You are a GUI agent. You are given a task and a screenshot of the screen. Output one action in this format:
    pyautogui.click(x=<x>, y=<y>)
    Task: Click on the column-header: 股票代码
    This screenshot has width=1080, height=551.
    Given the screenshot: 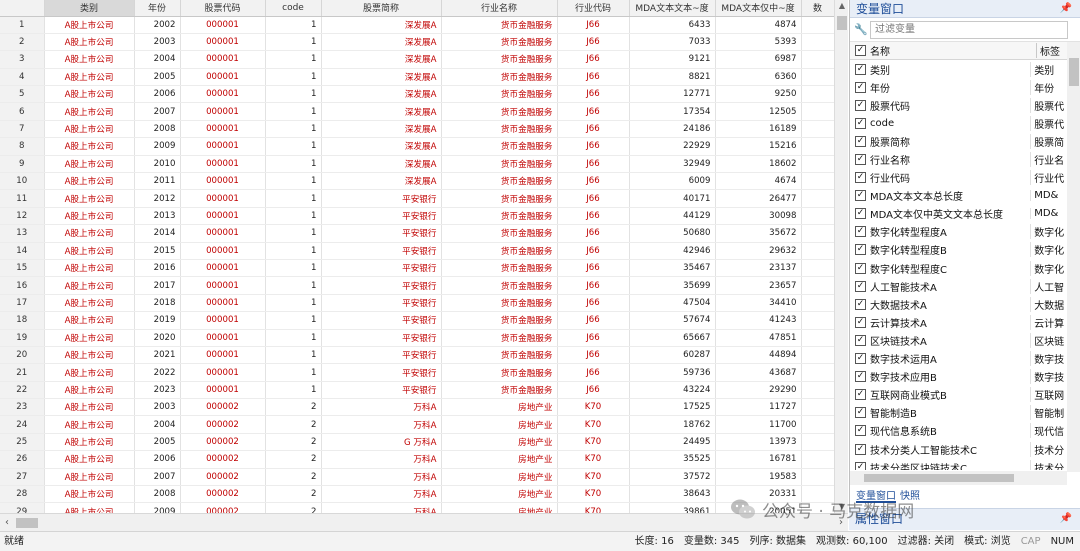 What is the action you would take?
    pyautogui.click(x=223, y=8)
    